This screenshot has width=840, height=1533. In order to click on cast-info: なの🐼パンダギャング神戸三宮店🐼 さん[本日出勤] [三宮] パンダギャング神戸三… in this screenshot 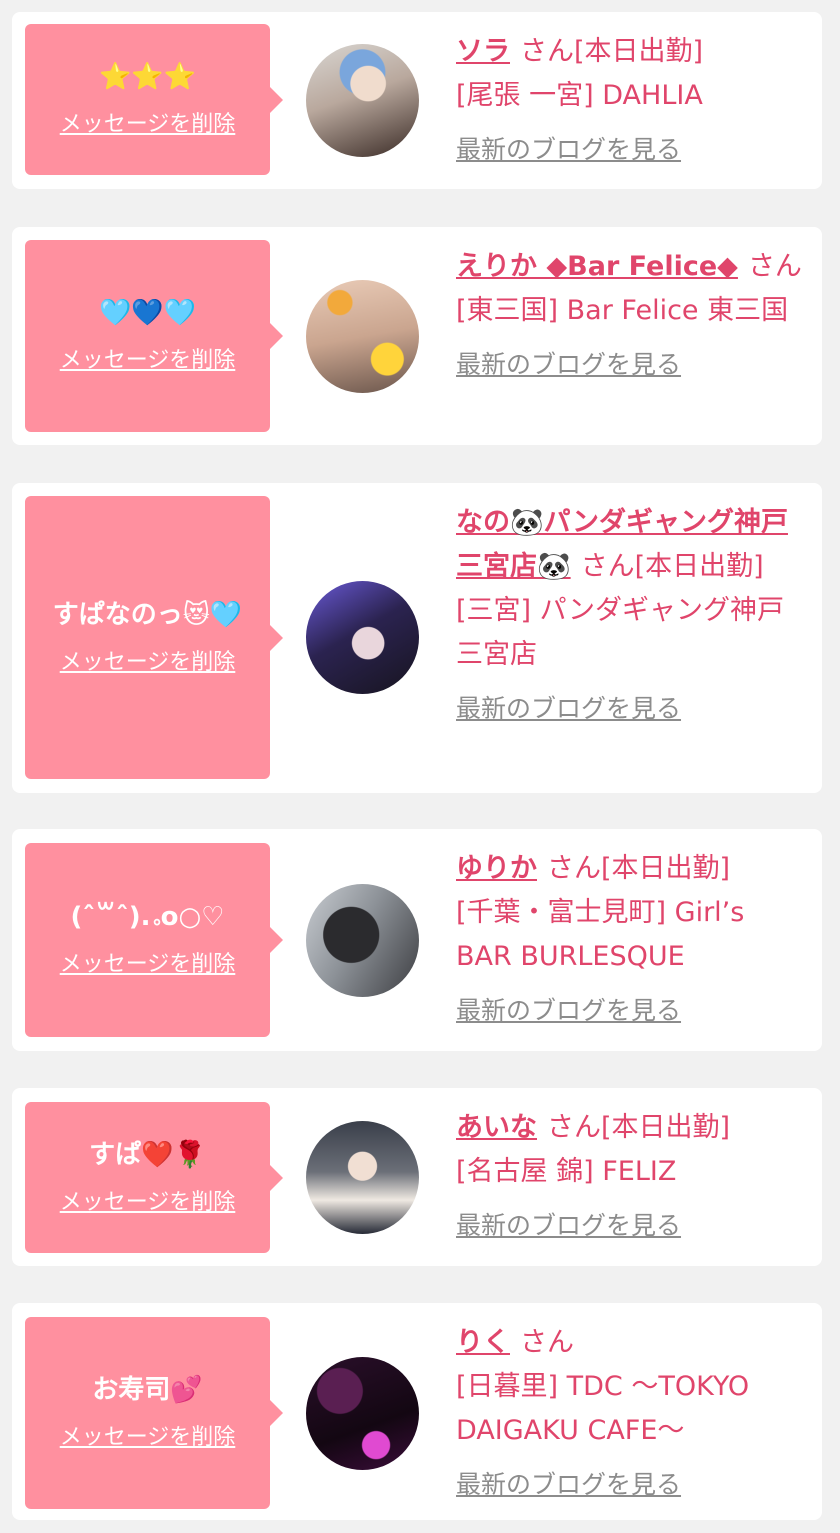, I will do `click(631, 614)`.